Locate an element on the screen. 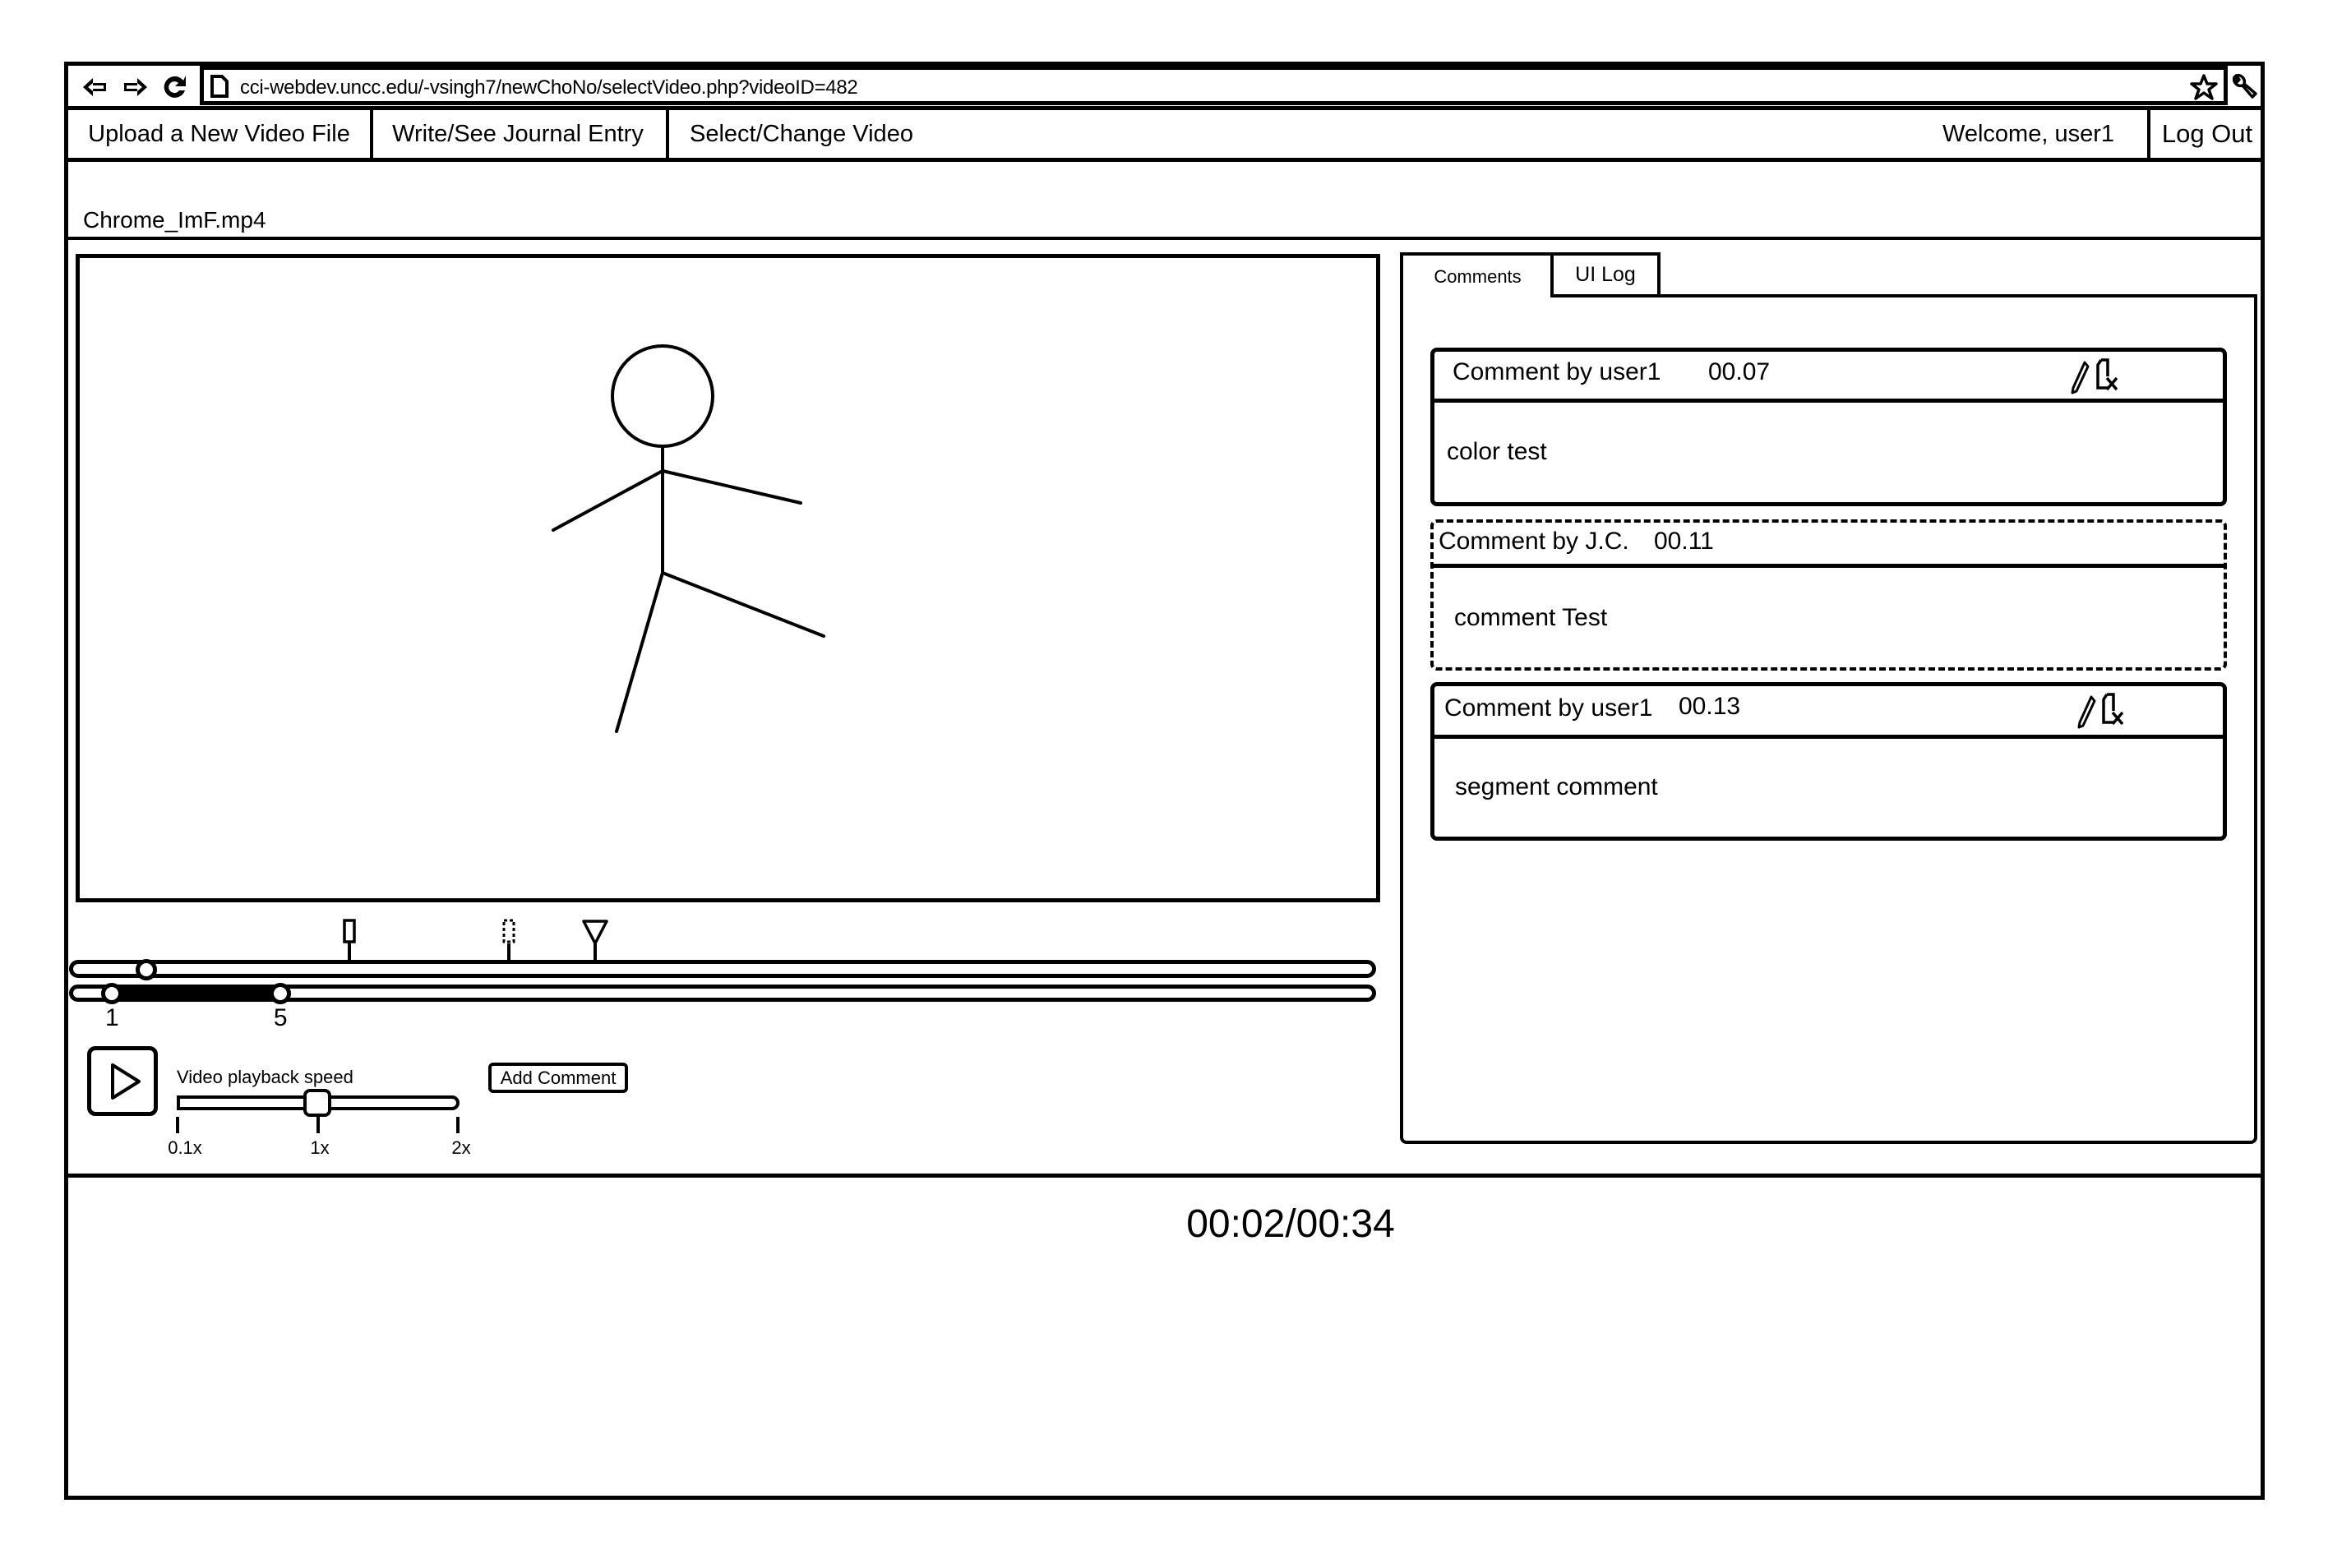 This screenshot has height=1568, width=2328. segment-end-label: 5 is located at coordinates (280, 1018).